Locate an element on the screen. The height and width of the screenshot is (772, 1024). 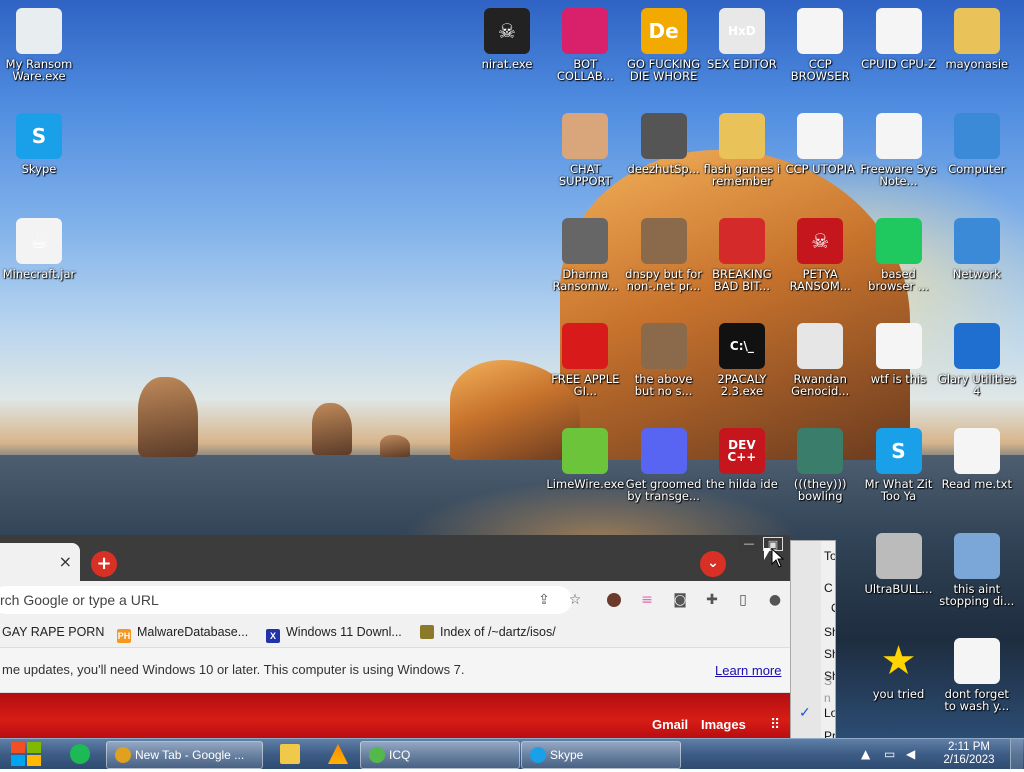
desktop-icon: HxD SEX EDITOR is located at coordinates (742, 39).